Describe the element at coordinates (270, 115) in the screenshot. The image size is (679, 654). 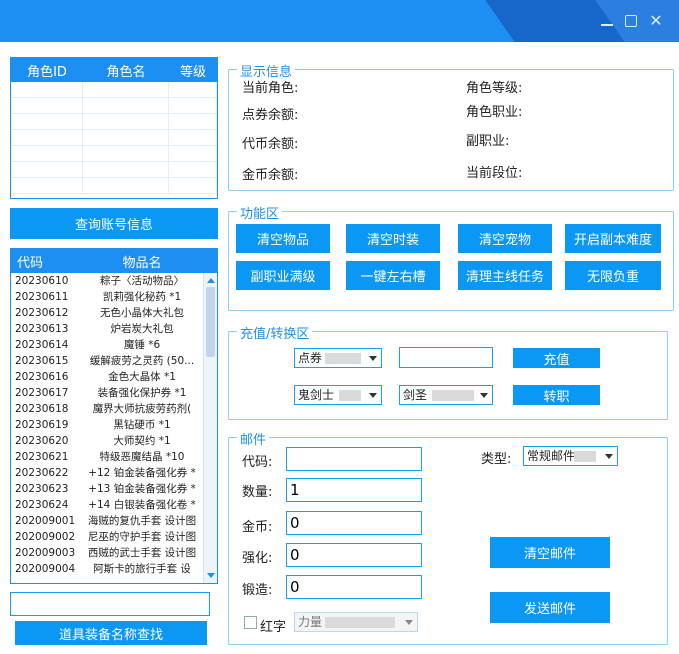
I see `points-balance-label: 点券余额:` at that location.